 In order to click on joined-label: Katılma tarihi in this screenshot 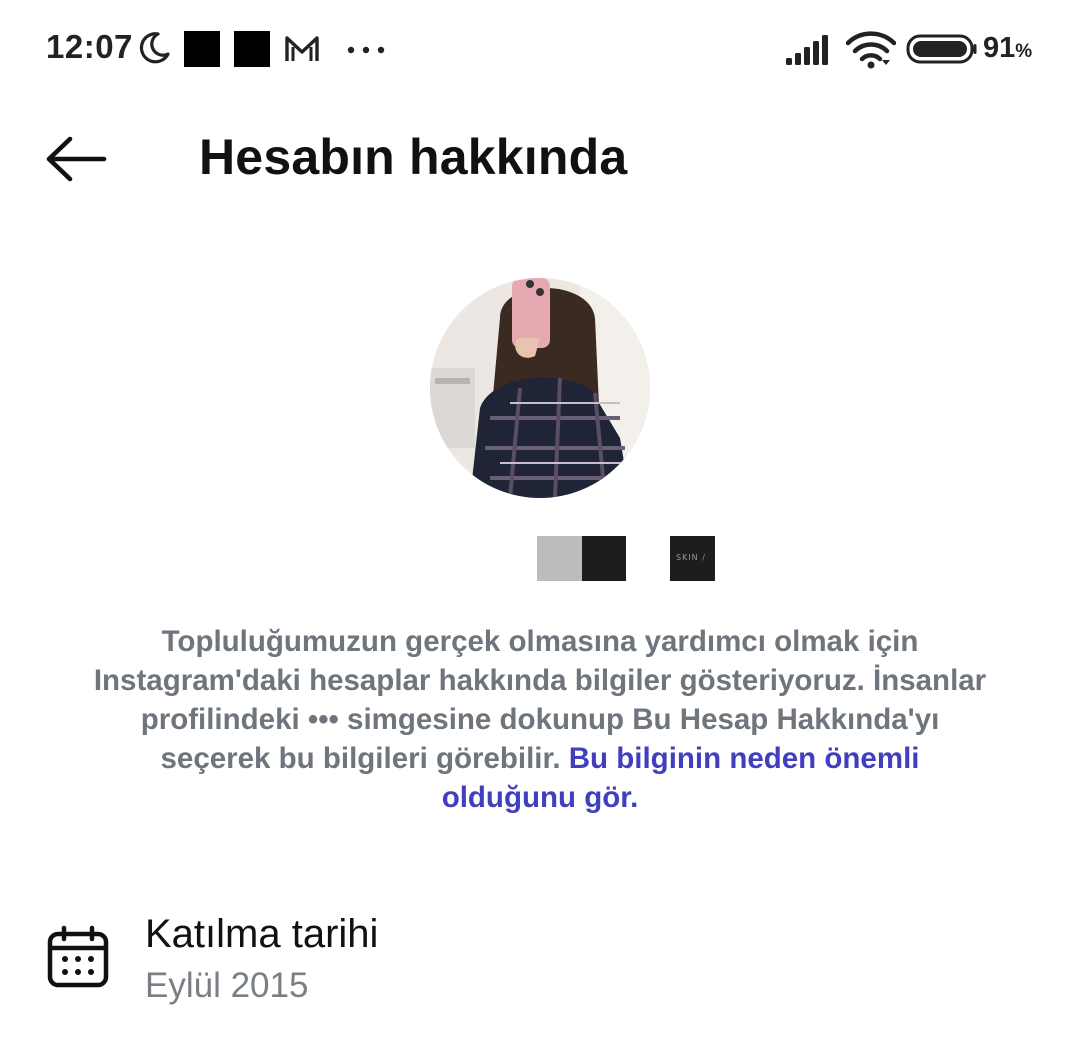, I will do `click(262, 934)`.